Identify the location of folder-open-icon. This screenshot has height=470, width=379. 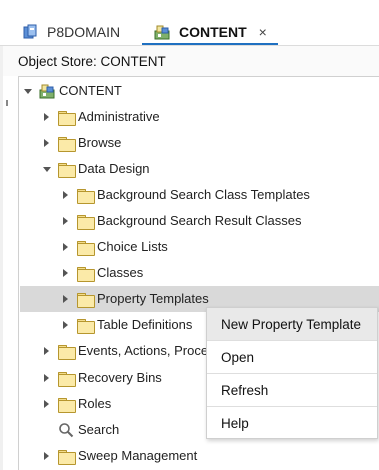
(67, 170).